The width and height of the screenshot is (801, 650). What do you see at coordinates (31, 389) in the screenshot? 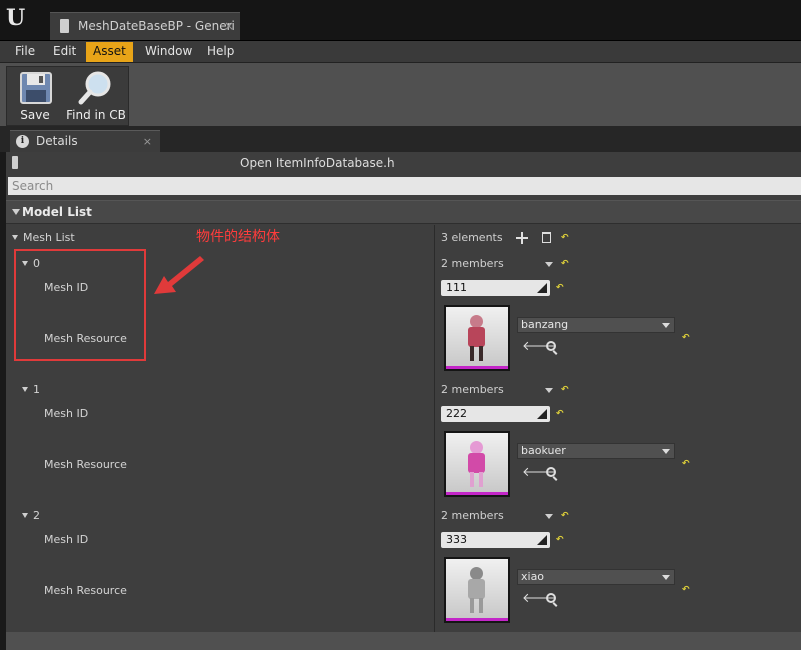
I see `element-1-row: 1` at bounding box center [31, 389].